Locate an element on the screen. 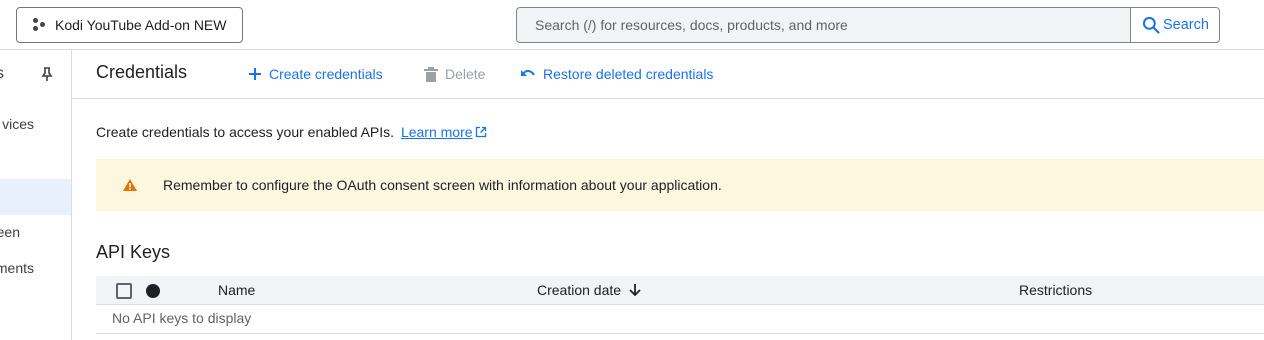  search-button-label: Search is located at coordinates (1186, 25).